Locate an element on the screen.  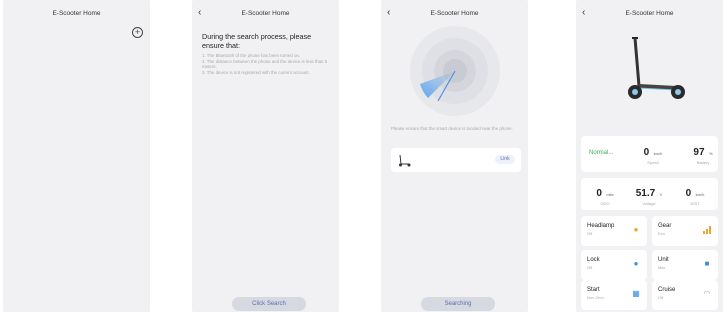
trip-unit: km/h is located at coordinates (700, 194).